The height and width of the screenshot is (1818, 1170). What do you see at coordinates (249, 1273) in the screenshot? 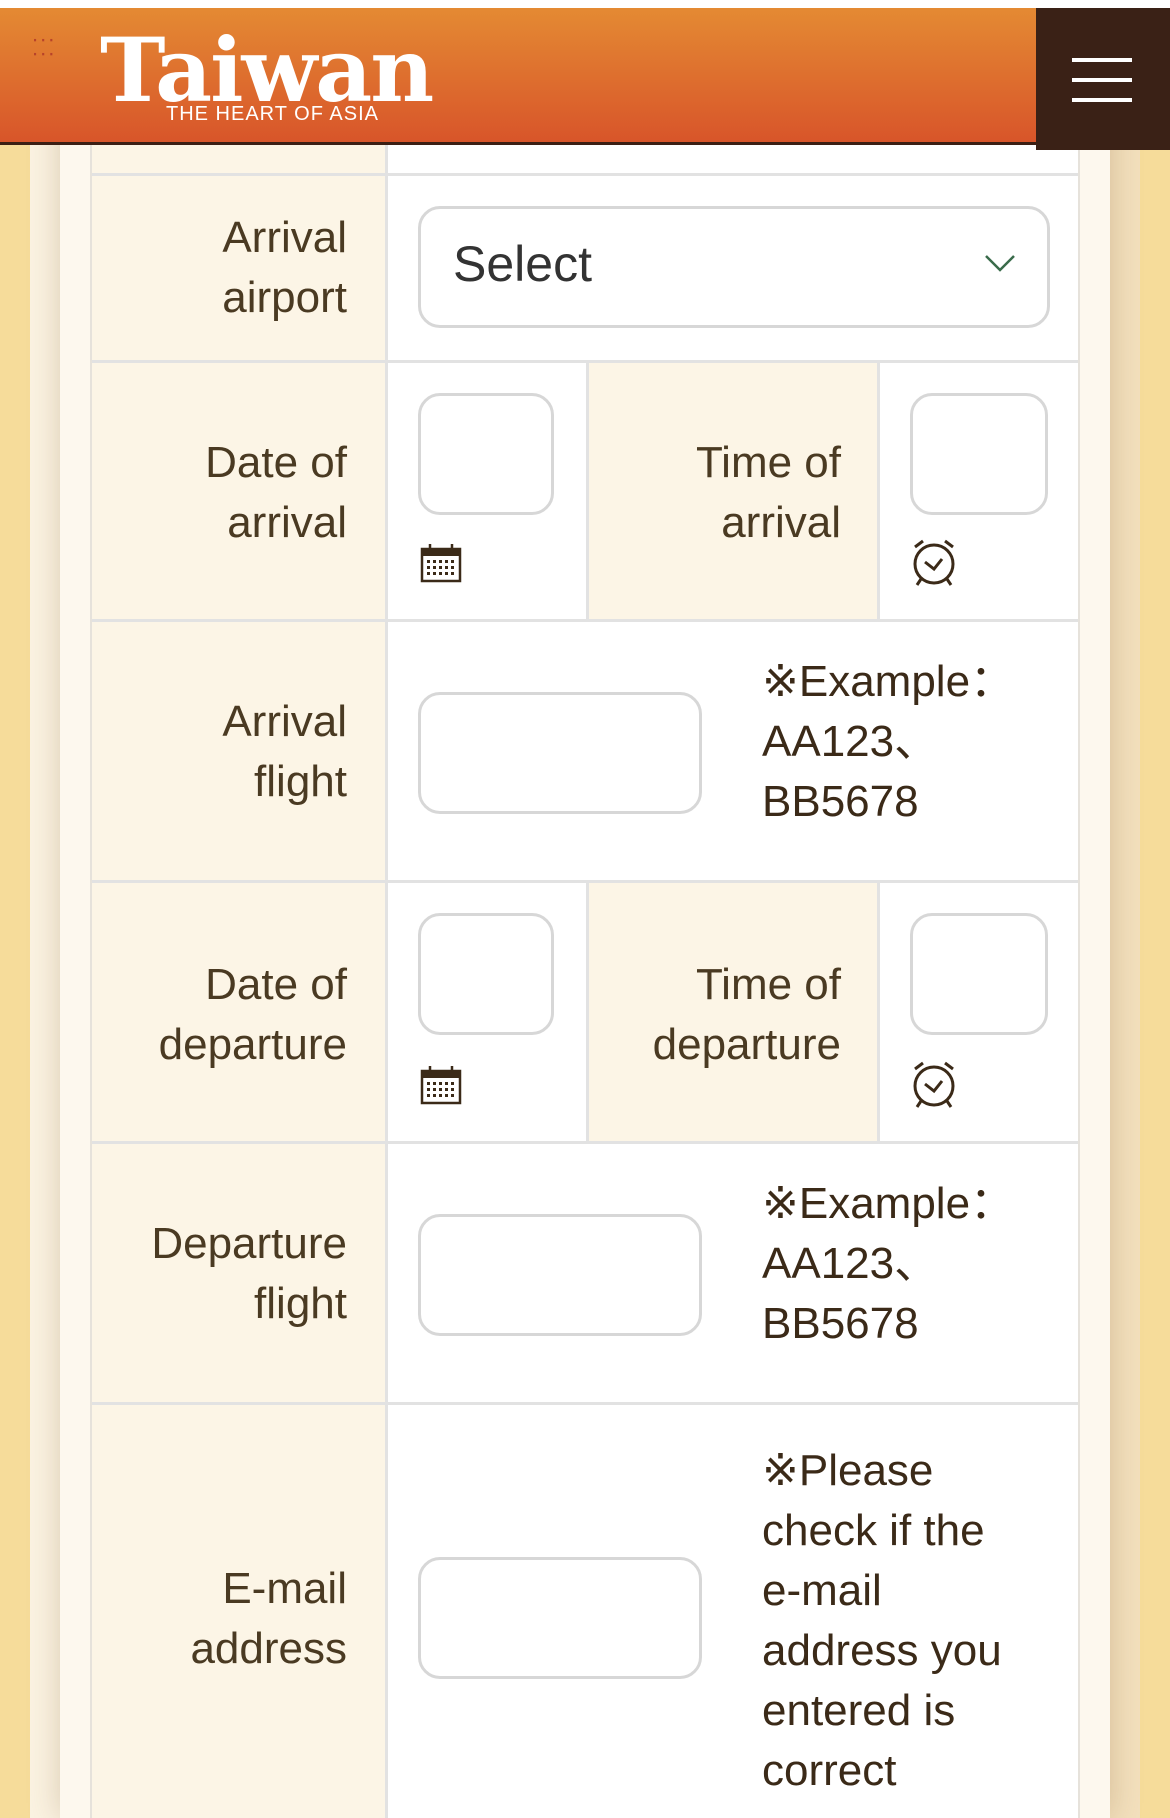
I see `departure-flight-label: Departure flight` at bounding box center [249, 1273].